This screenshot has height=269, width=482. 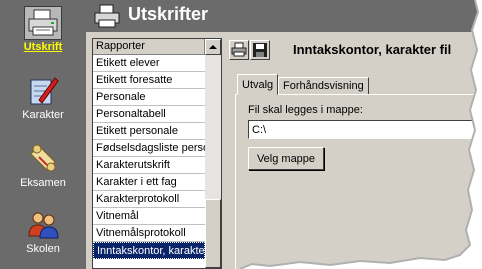 What do you see at coordinates (323, 86) in the screenshot?
I see `tab-forhandsvisning: Forhåndsvisning` at bounding box center [323, 86].